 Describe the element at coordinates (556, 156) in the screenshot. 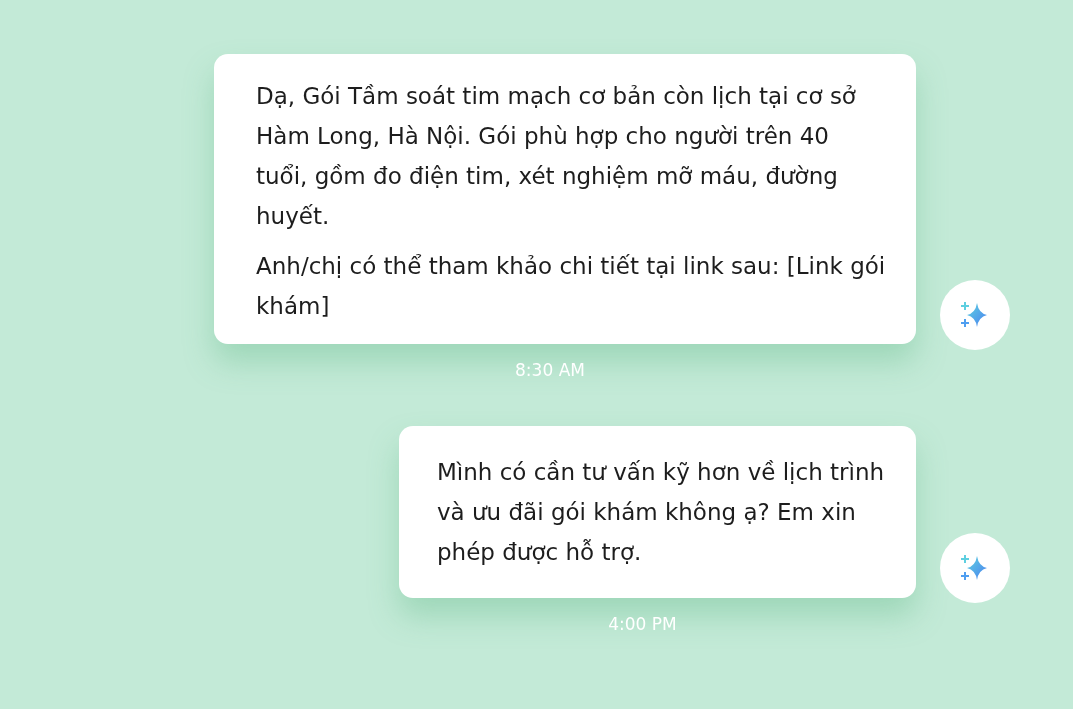

I see `message-text: Dạ, Gói Tầm soát tim mạch cơ bản còn lịch tại cơ sở Hàm Long, Hà Nội. Gói phù hợp cho người trên 40 tuổi, gồm đo điện tim, xét nghiệm mỡ máu, đường huyết.` at that location.